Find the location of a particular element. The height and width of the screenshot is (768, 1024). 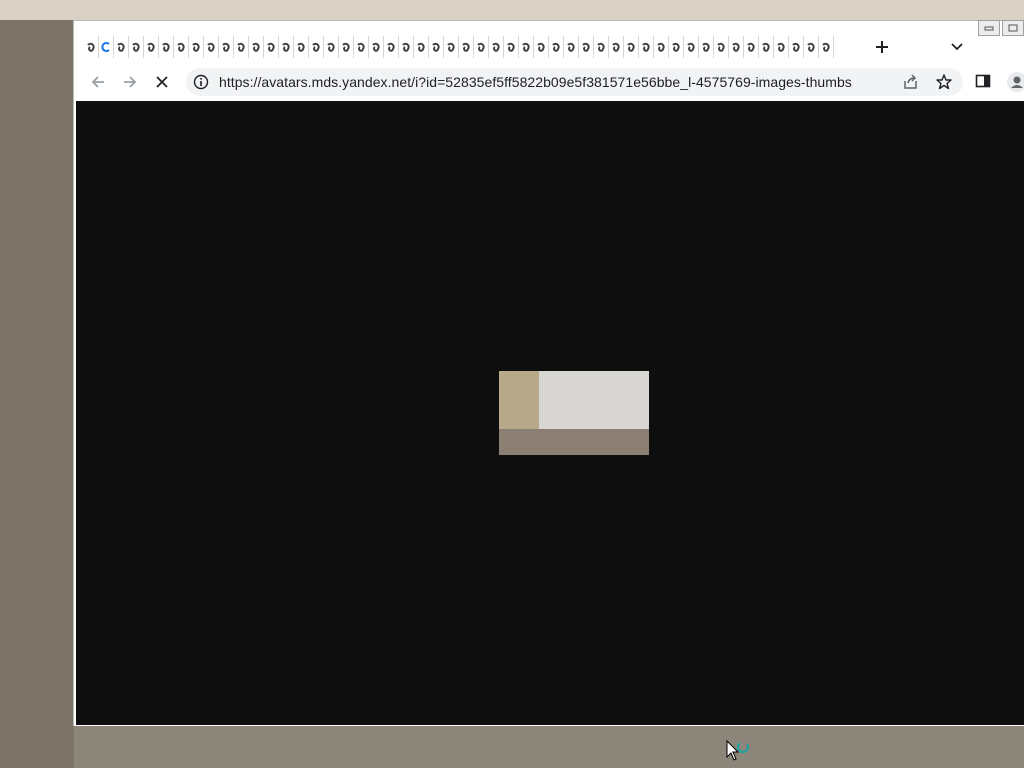

tab-search-button is located at coordinates (957, 47).